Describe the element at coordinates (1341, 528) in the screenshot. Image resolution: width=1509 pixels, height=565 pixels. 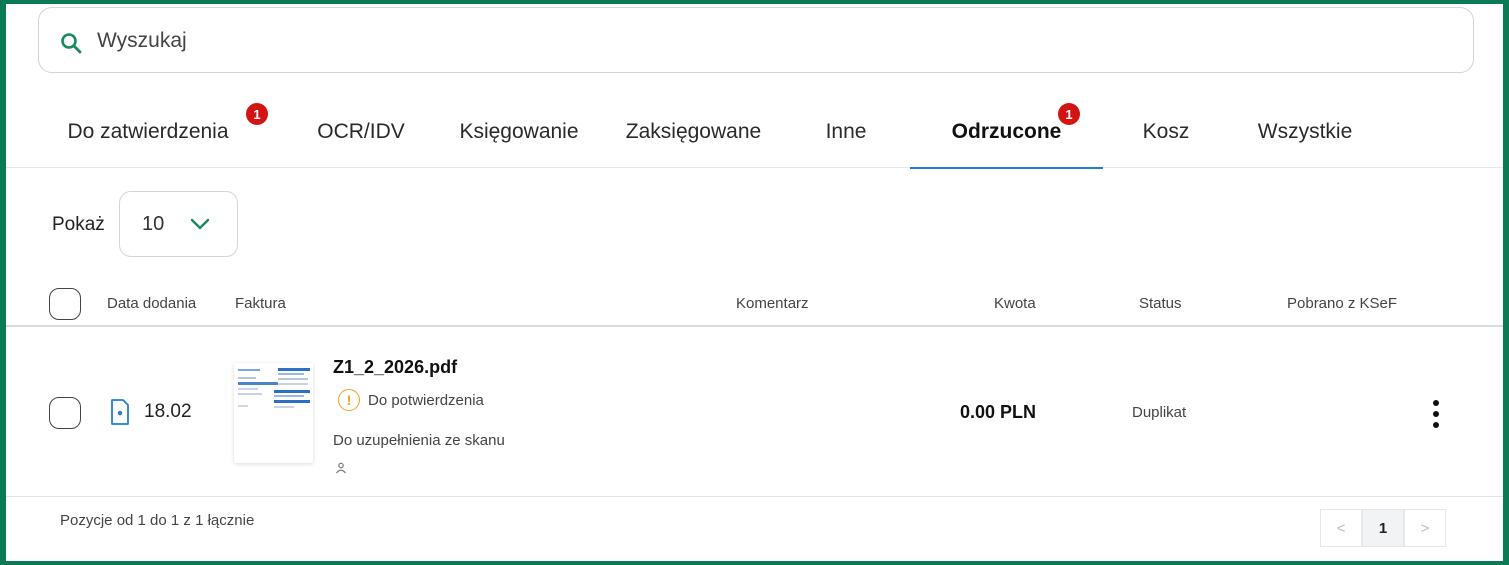
I see `prev-page-button: <` at that location.